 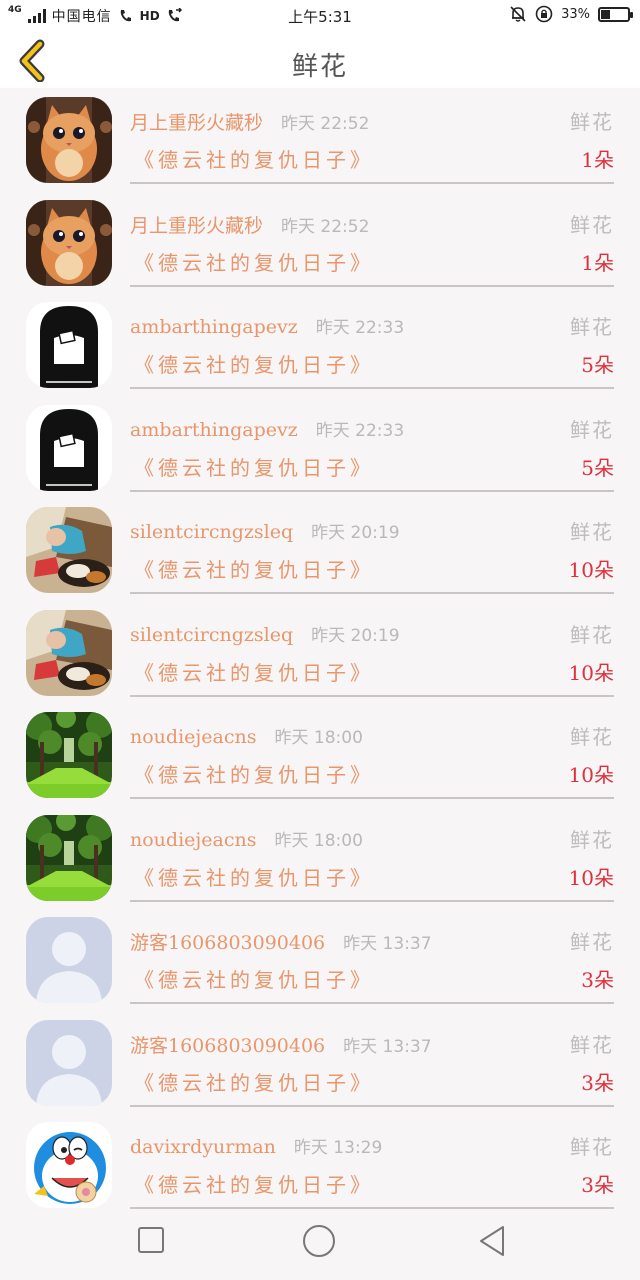 I want to click on item-info: silentcircngzsleq 昨天 20:19 鲜花 《德云社的复仇日子》 10朵, so click(x=372, y=649).